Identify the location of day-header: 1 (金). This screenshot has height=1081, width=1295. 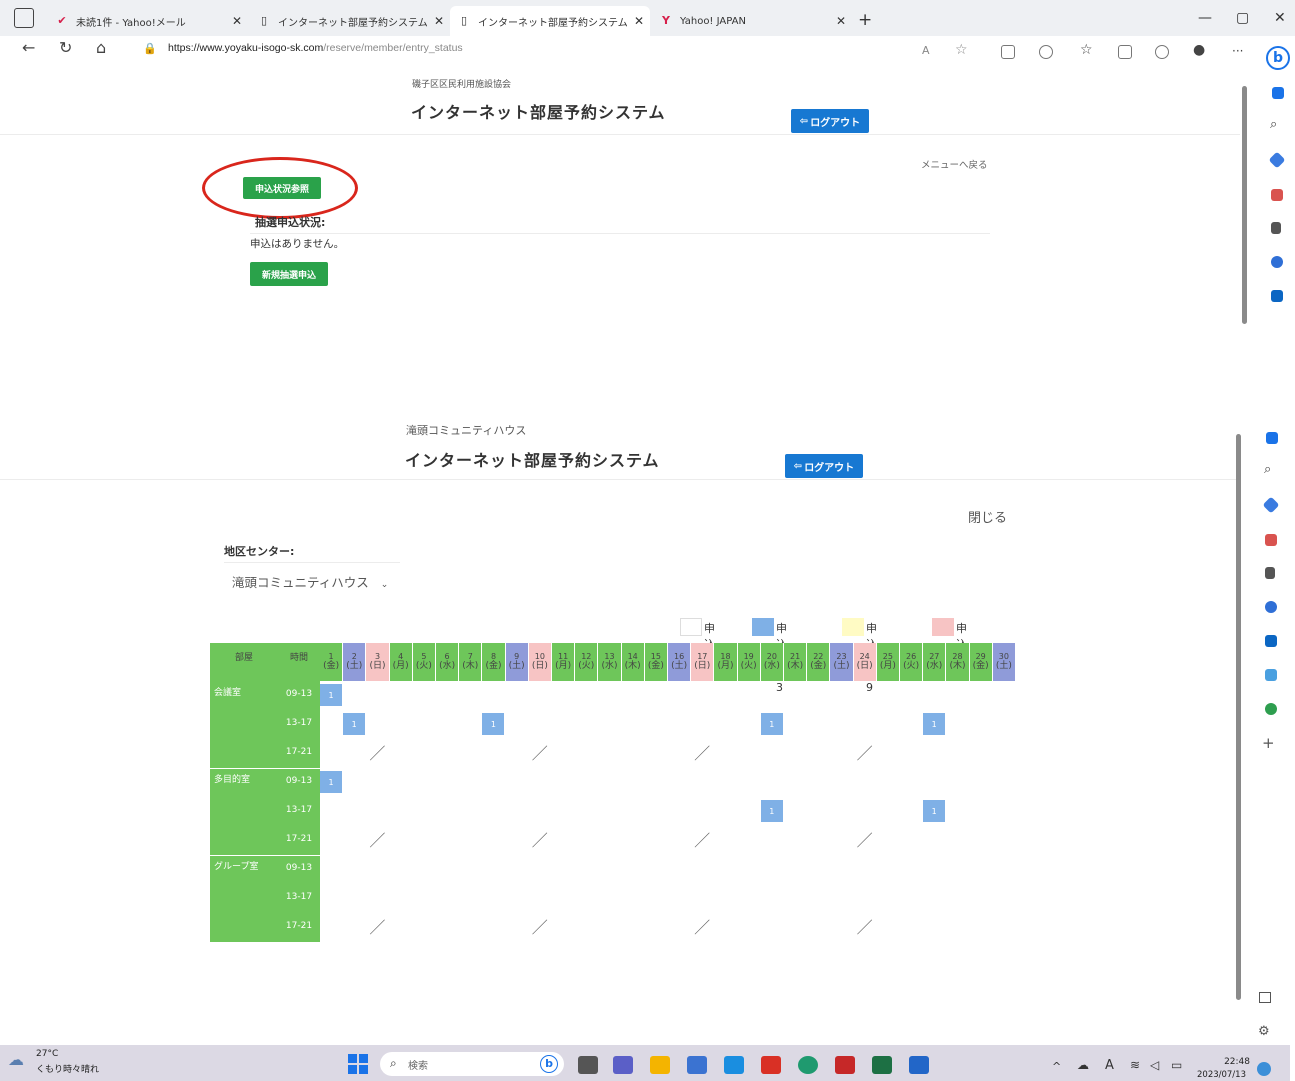
(332, 662).